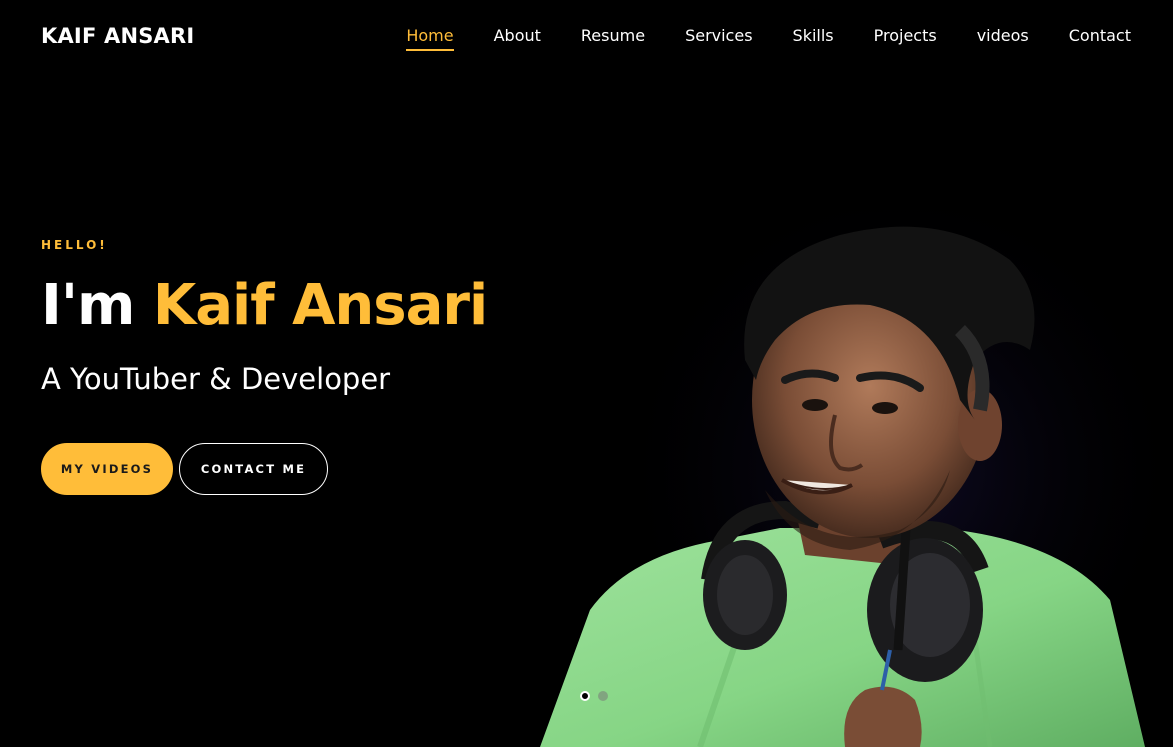 This screenshot has width=1173, height=747. I want to click on headline-name: Kaif Ansari, so click(320, 305).